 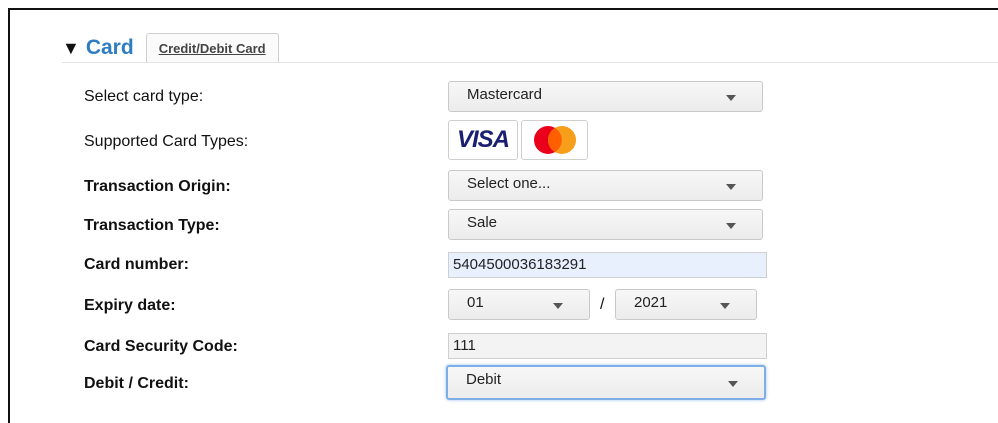 What do you see at coordinates (110, 48) in the screenshot?
I see `section-title: Card` at bounding box center [110, 48].